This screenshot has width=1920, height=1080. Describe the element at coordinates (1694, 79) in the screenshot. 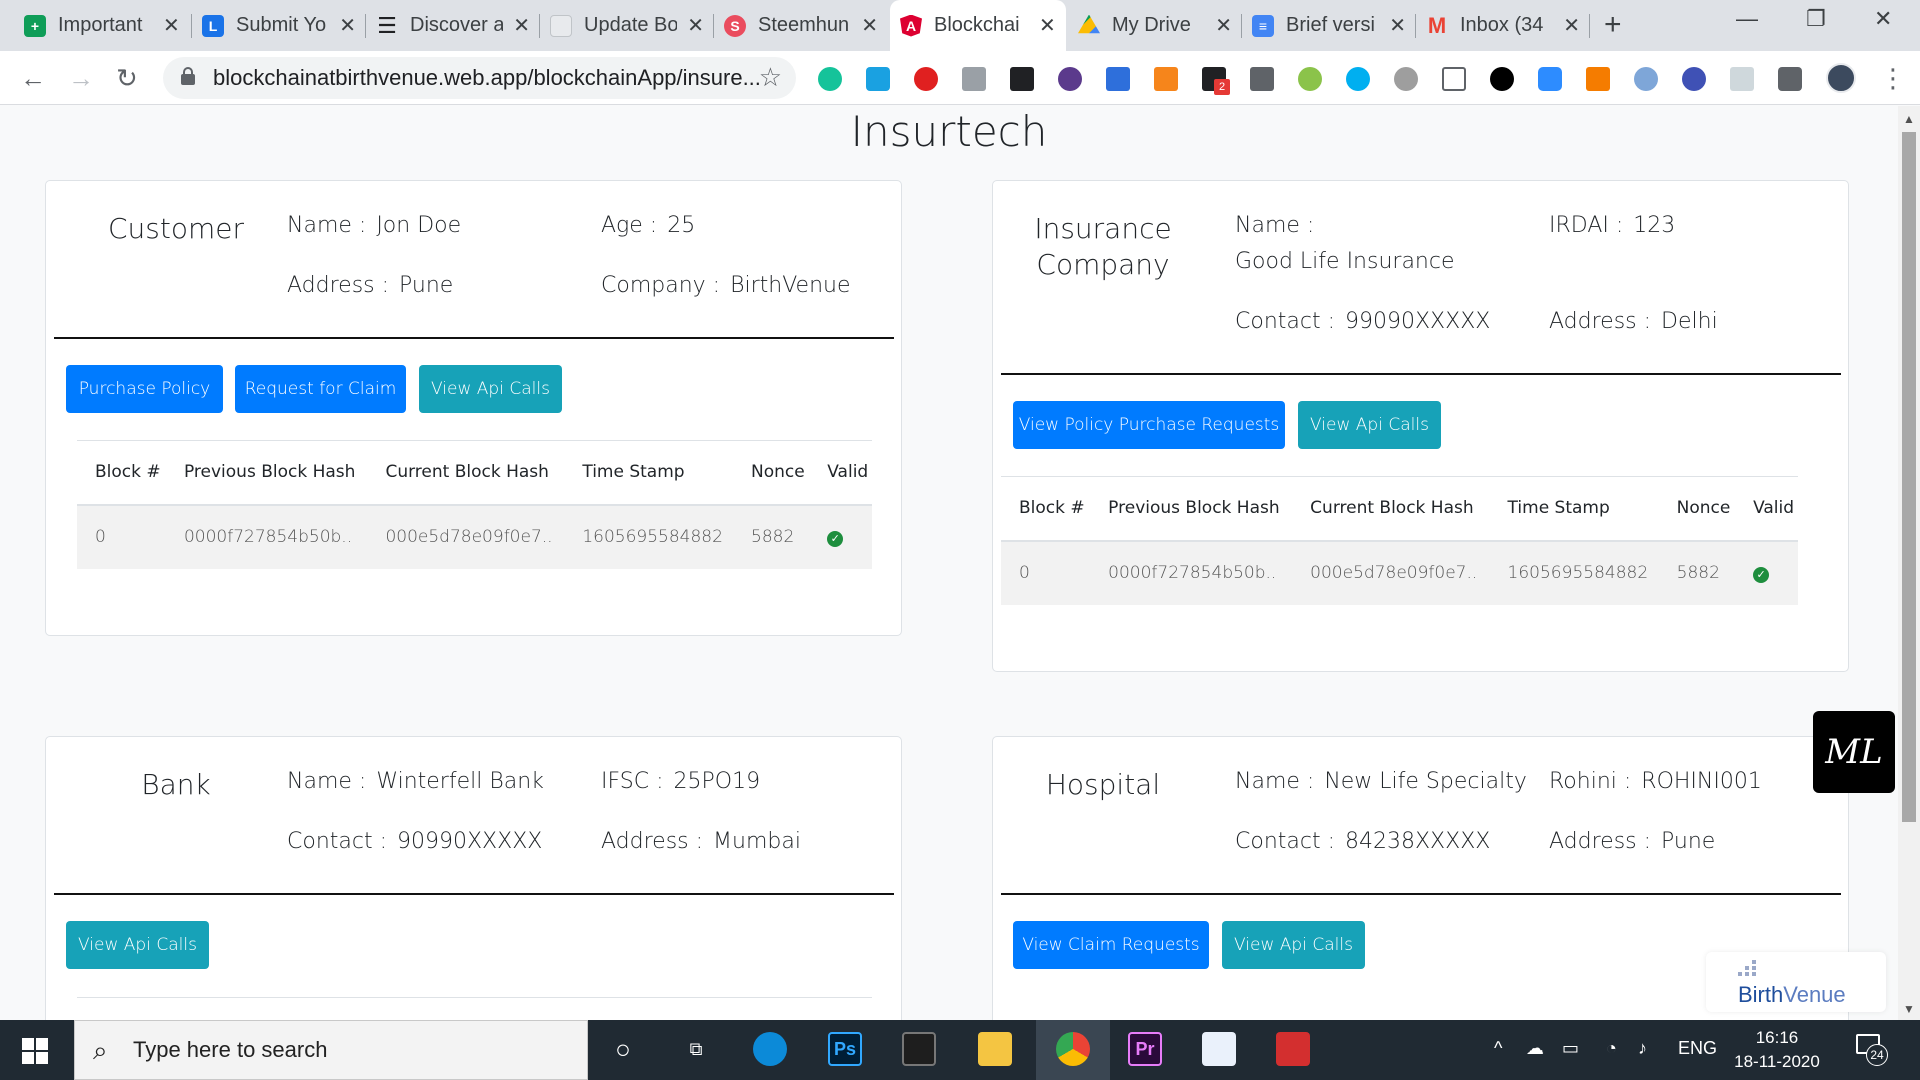

I see `snowflake-extension-icon` at that location.